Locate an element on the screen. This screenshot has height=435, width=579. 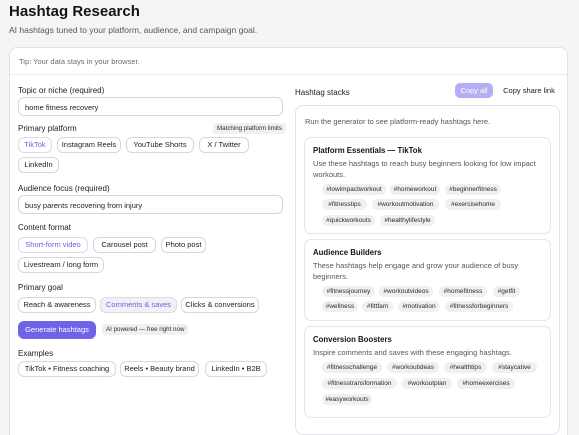
hashtag-chip: #homefitness is located at coordinates (463, 291).